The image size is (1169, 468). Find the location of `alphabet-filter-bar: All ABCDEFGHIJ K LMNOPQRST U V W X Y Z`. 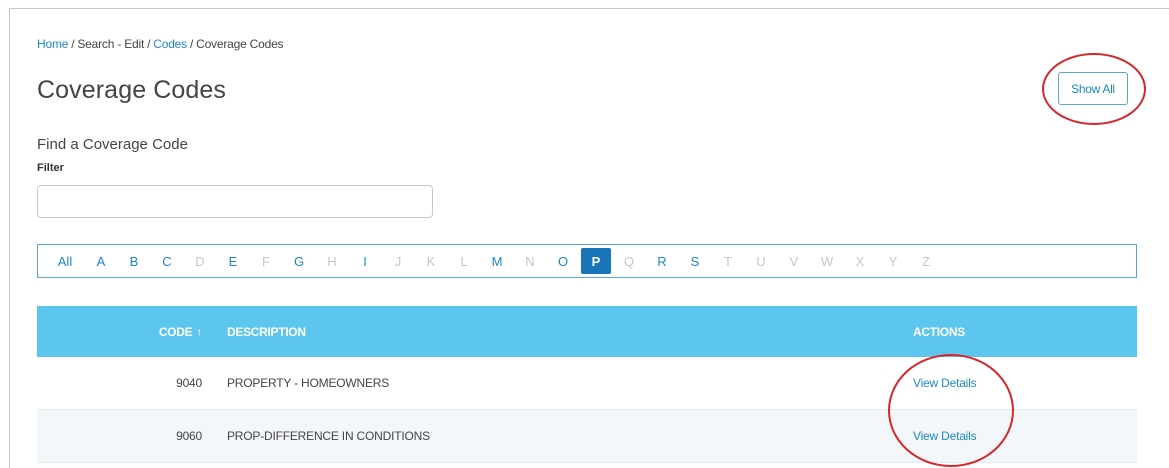

alphabet-filter-bar: All ABCDEFGHIJ K LMNOPQRST U V W X Y Z is located at coordinates (587, 261).